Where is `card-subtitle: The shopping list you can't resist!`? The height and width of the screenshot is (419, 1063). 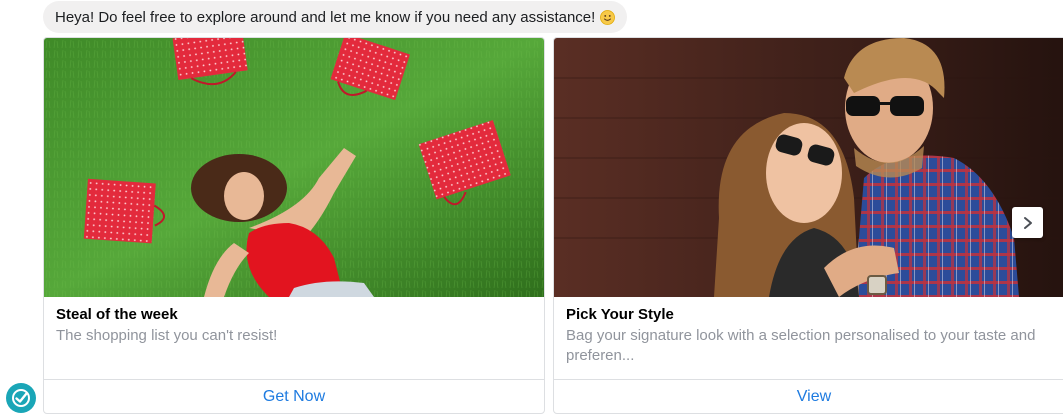
card-subtitle: The shopping list you can't resist! is located at coordinates (167, 335).